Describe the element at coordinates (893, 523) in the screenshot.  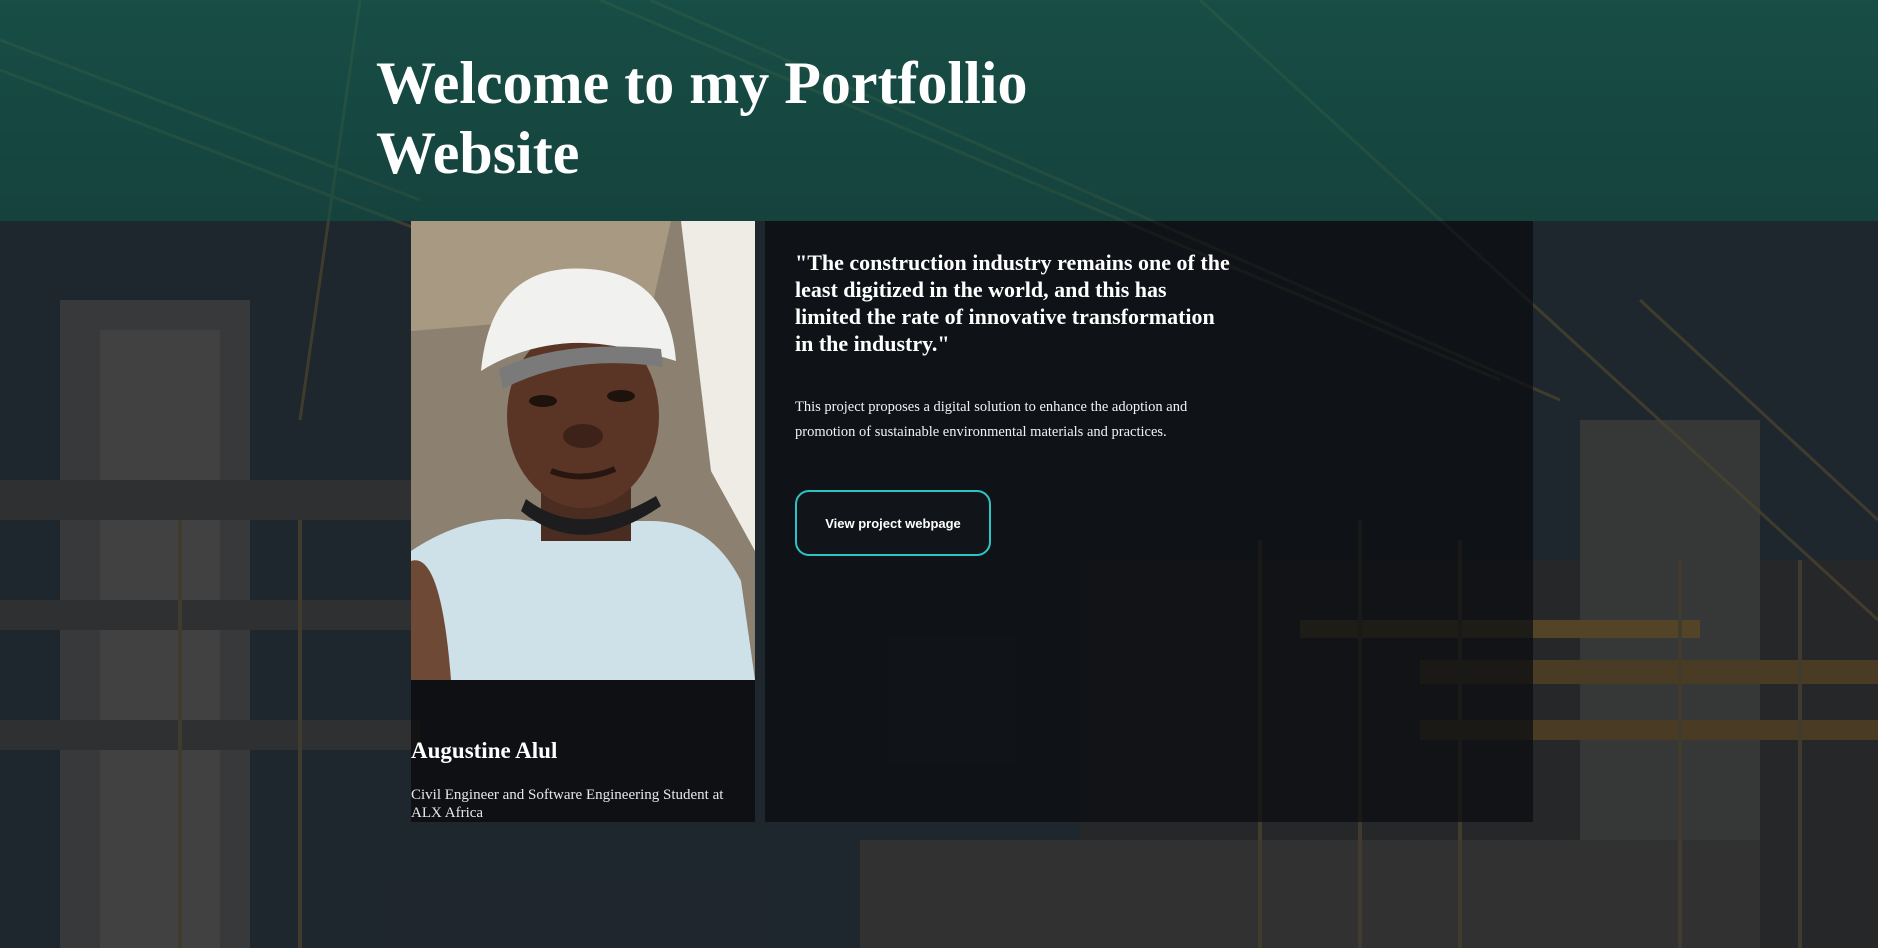
I see `view-project-button: View project webpage` at that location.